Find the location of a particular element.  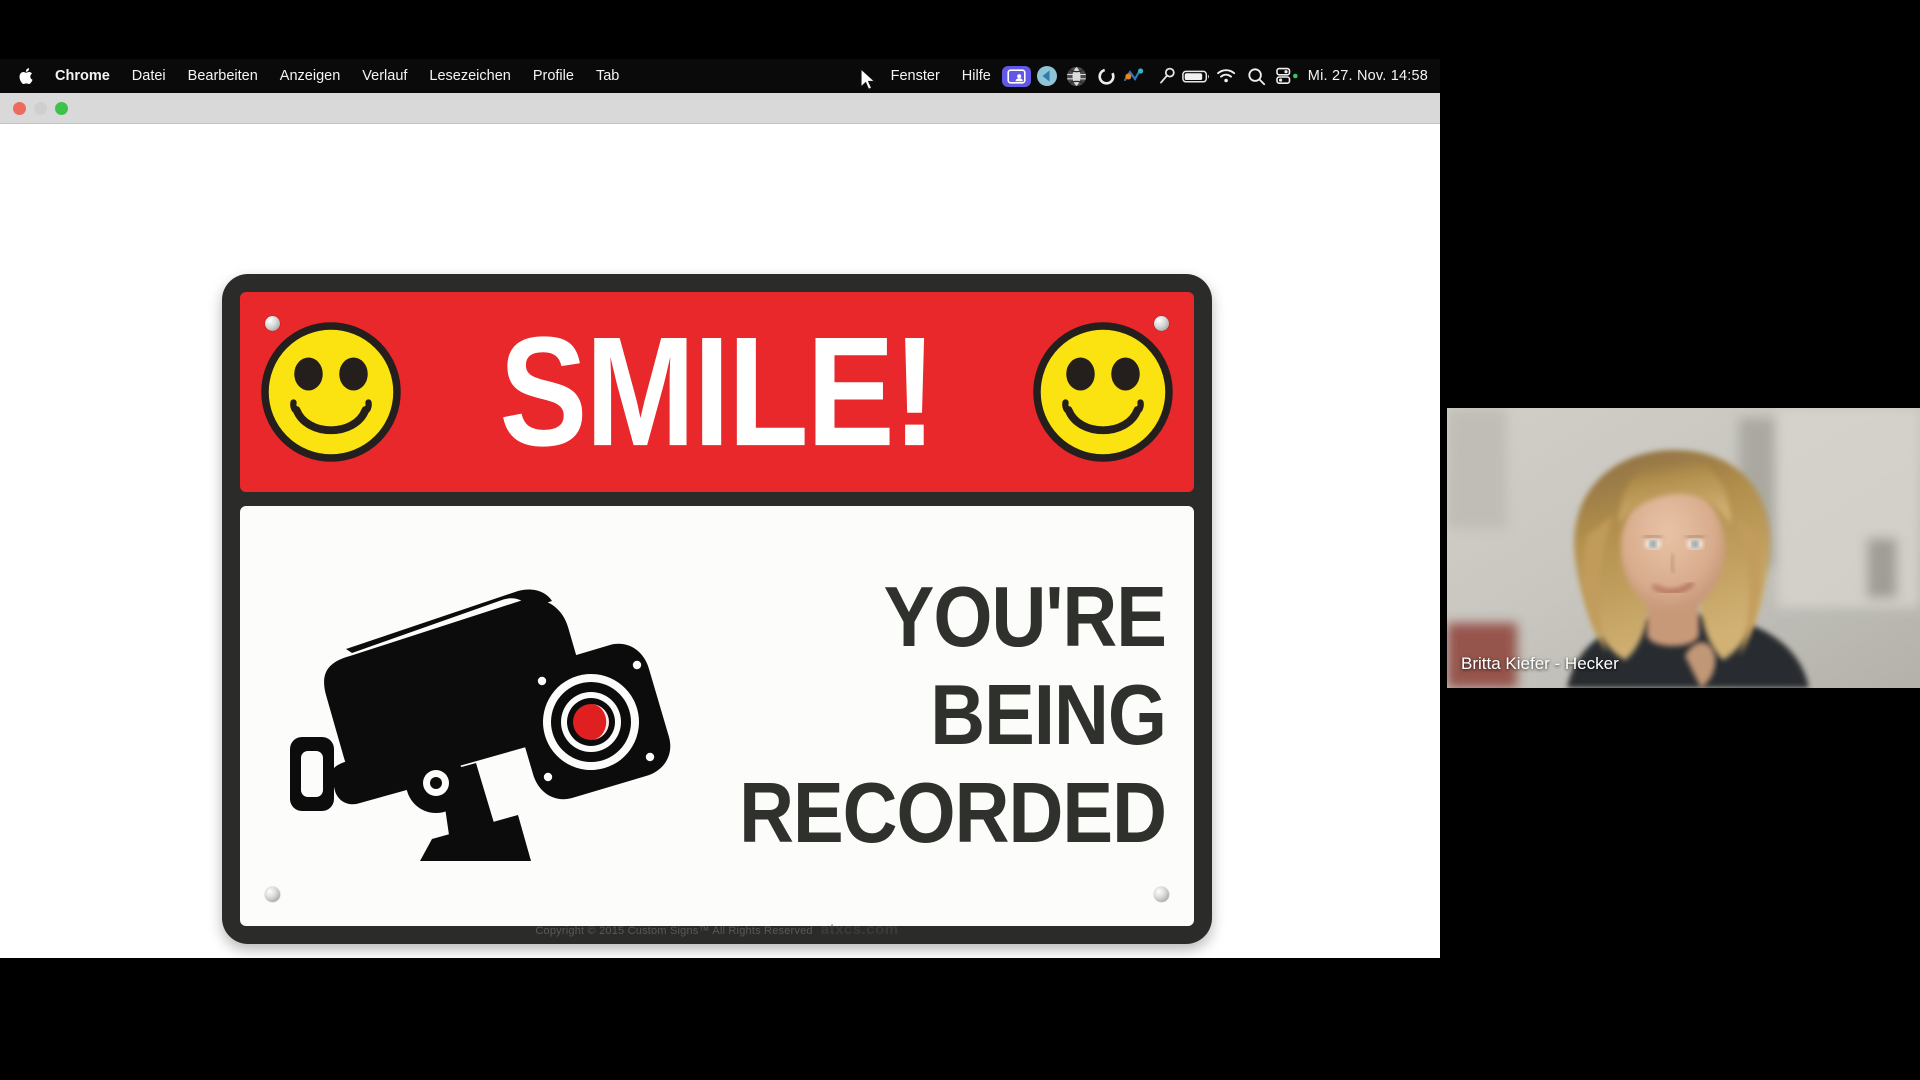

sync-ring-icon is located at coordinates (1107, 76).